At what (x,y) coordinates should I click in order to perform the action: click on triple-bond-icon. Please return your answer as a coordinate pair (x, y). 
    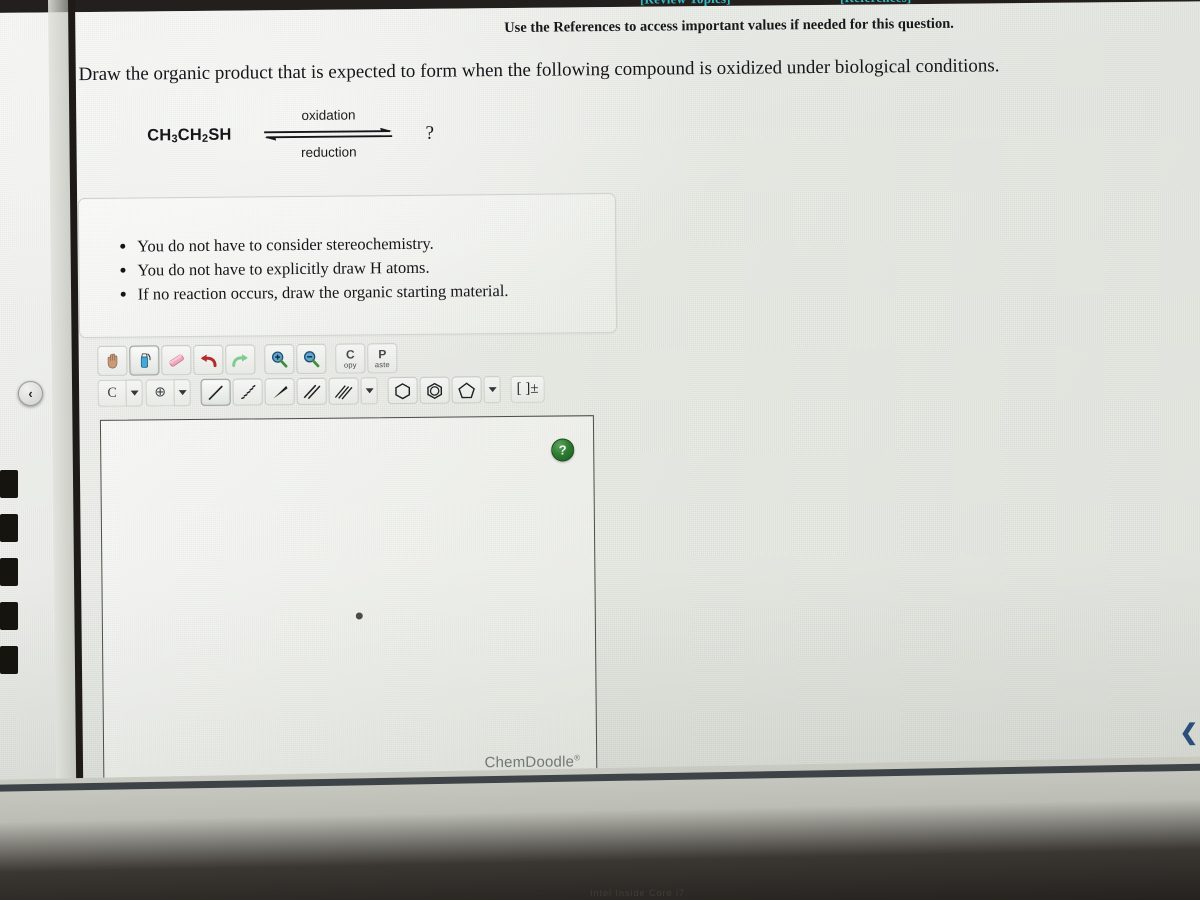
    Looking at the image, I should click on (344, 391).